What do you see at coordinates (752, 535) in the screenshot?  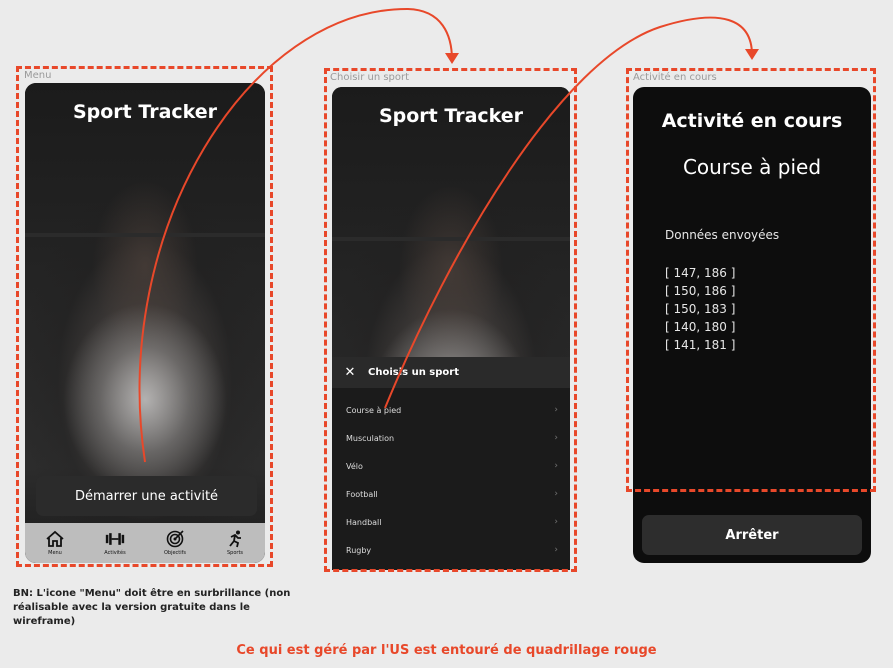 I see `stop-button: Arrêter` at bounding box center [752, 535].